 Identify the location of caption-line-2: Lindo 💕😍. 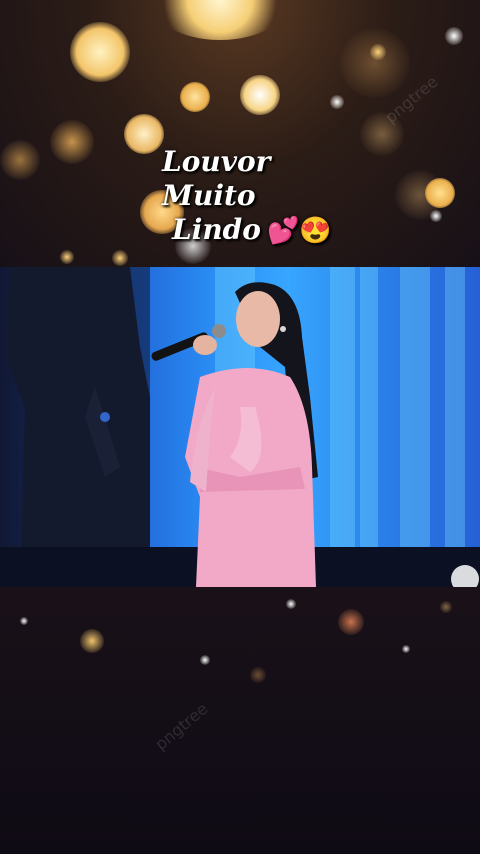
(250, 230).